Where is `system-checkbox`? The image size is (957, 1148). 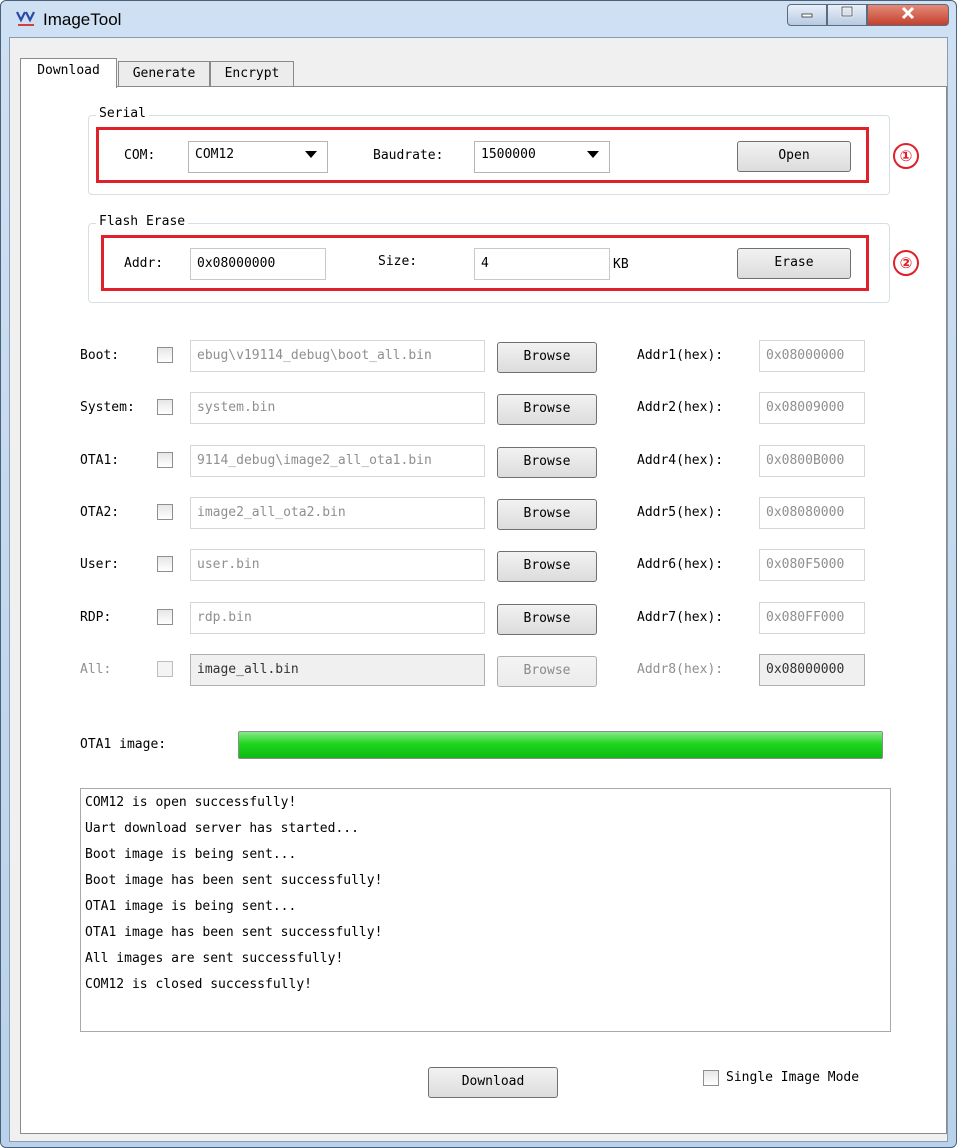 system-checkbox is located at coordinates (165, 407).